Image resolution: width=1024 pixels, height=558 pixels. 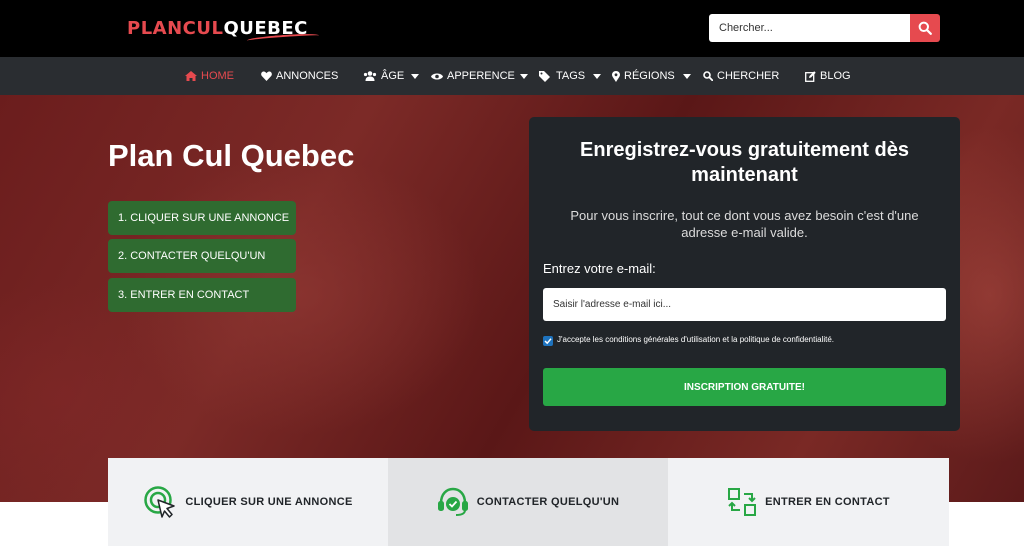 What do you see at coordinates (545, 76) in the screenshot?
I see `tags-icon` at bounding box center [545, 76].